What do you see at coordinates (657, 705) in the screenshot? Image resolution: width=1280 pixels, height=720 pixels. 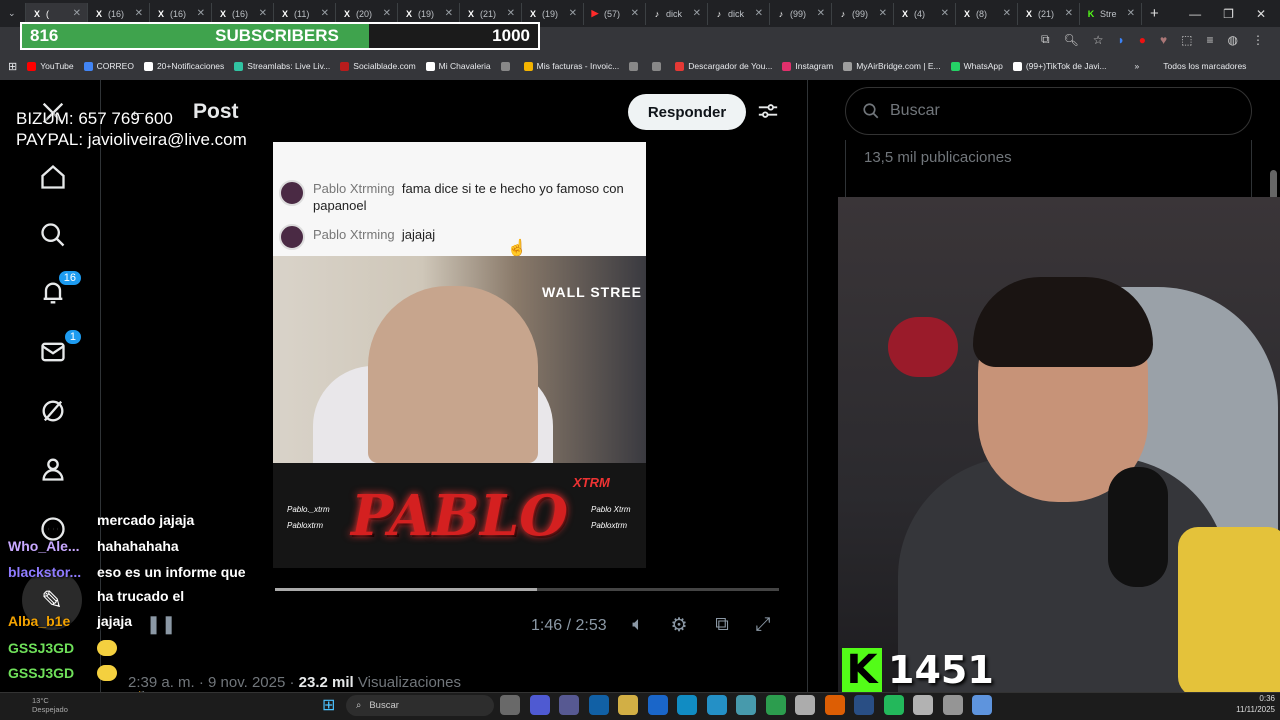 I see `chrome-icon` at bounding box center [657, 705].